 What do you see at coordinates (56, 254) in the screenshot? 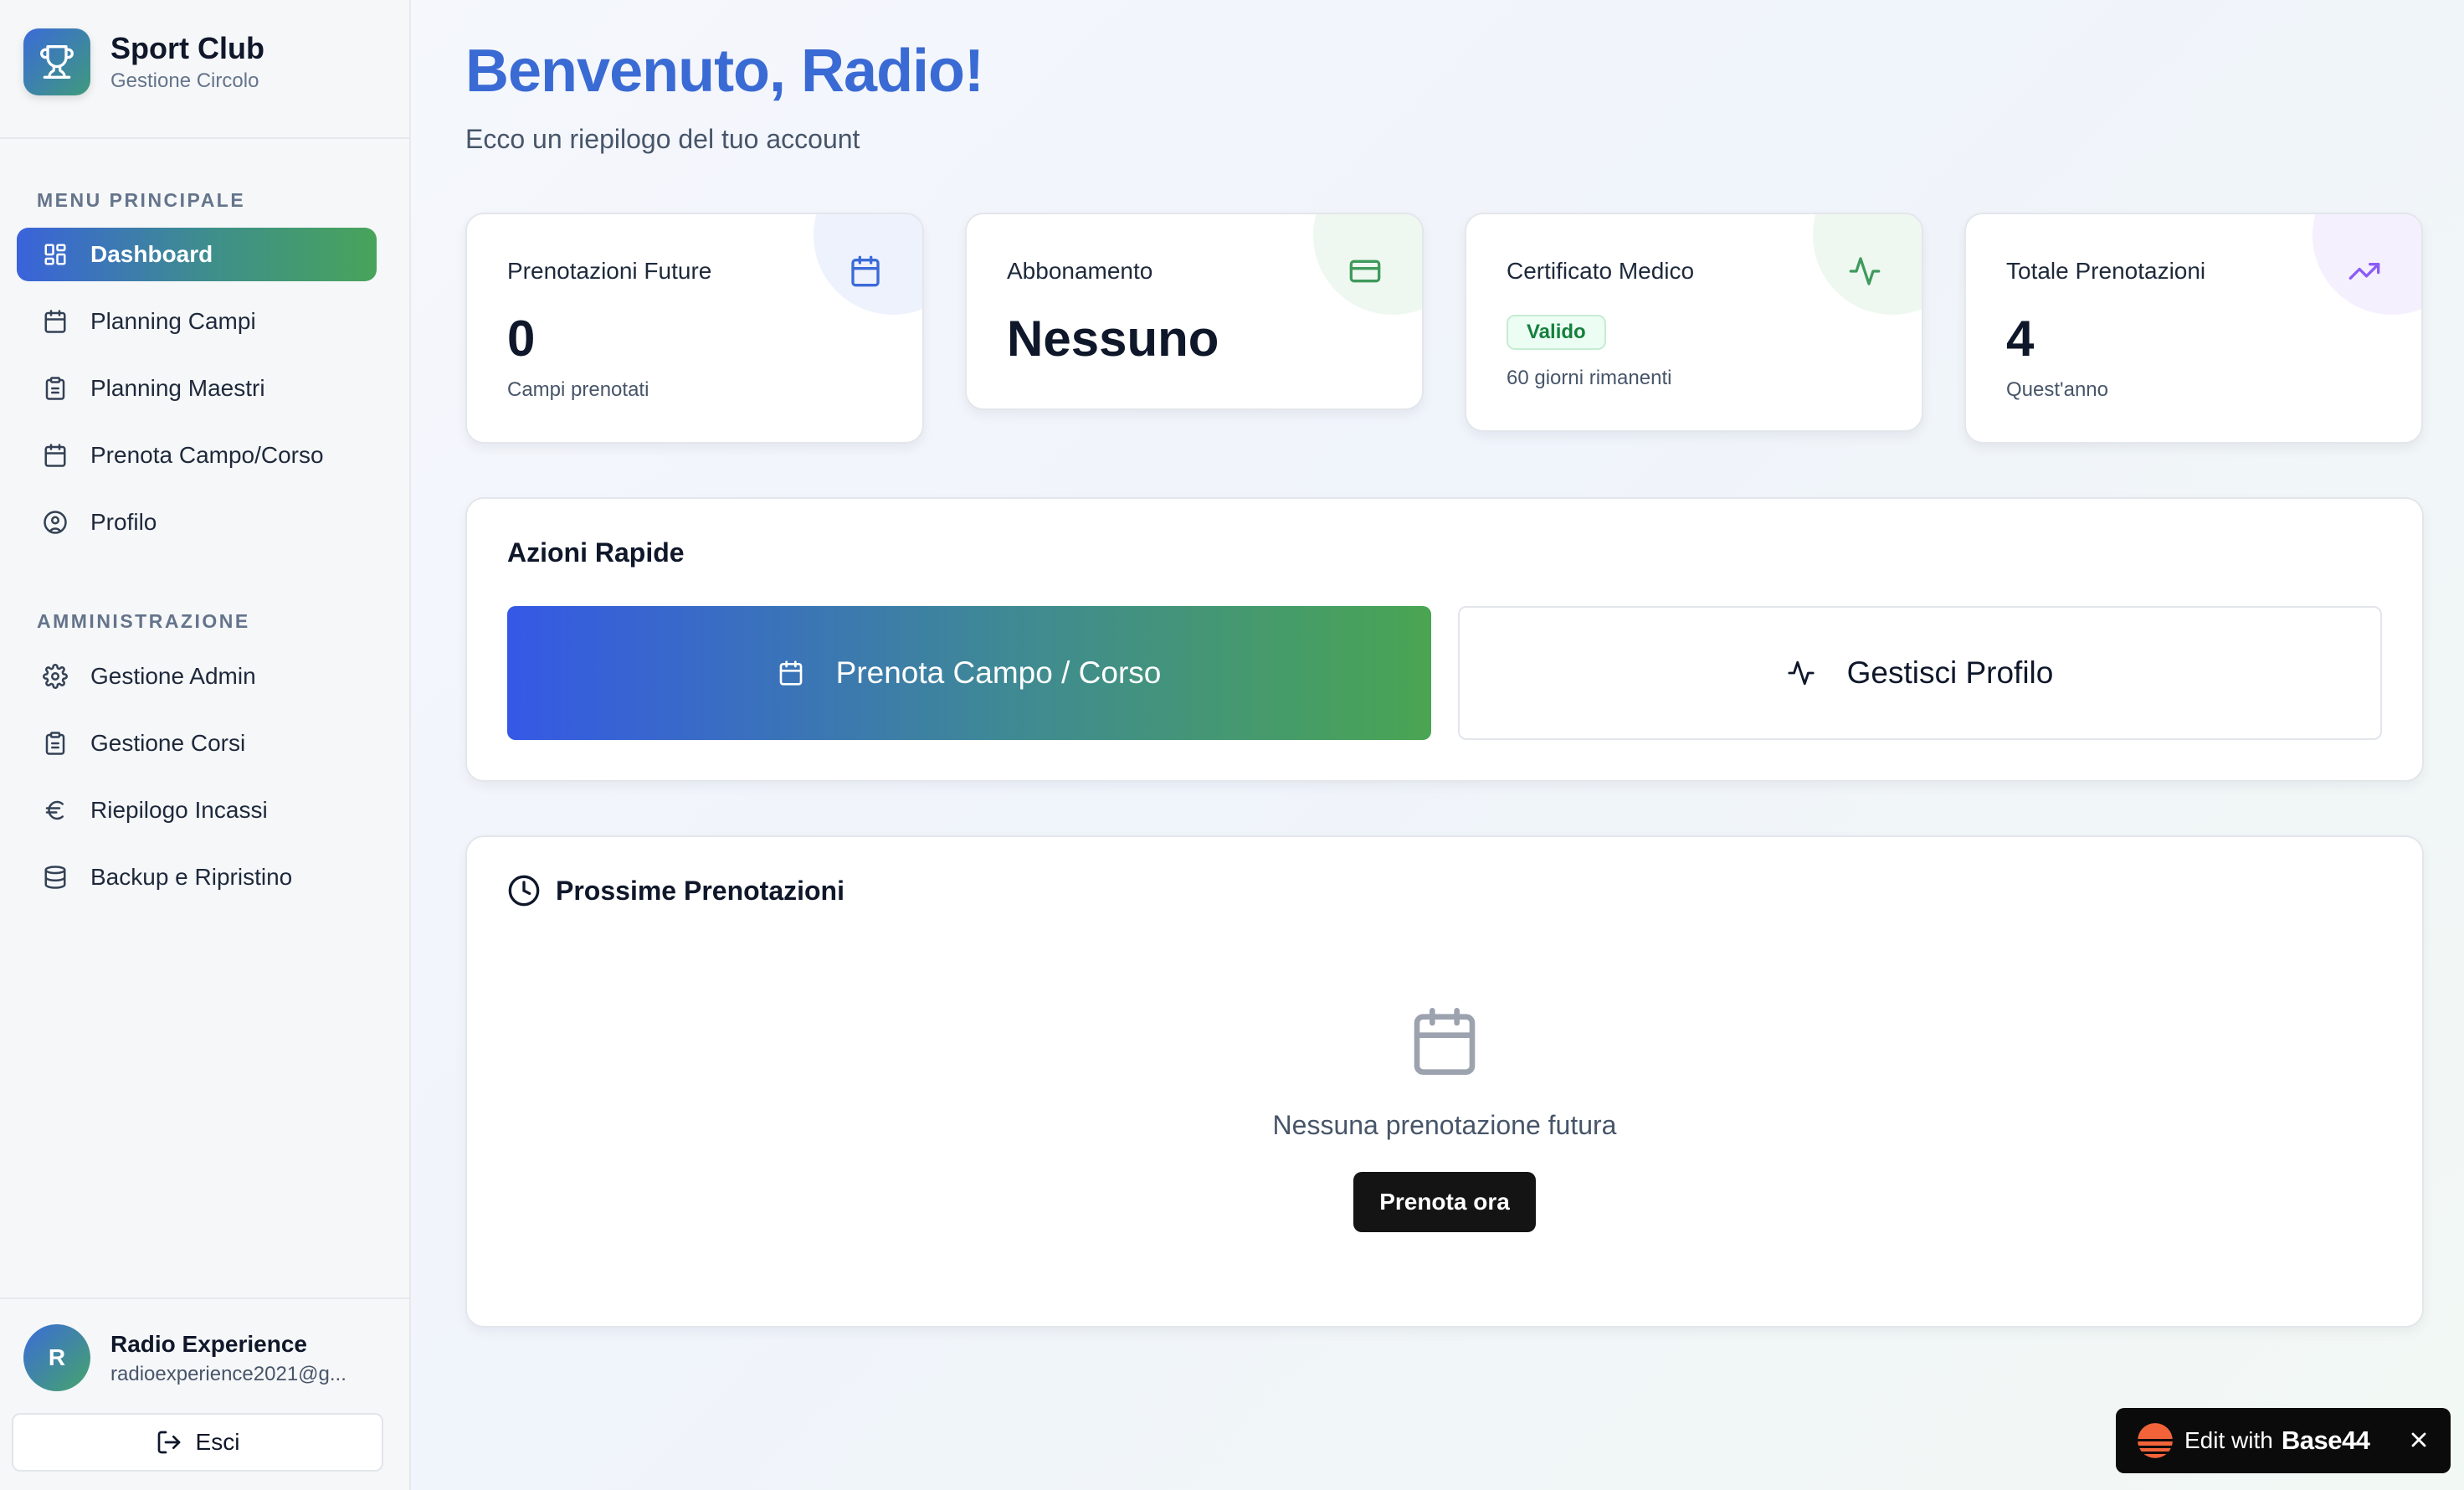
I see `dashboard-grid-icon` at bounding box center [56, 254].